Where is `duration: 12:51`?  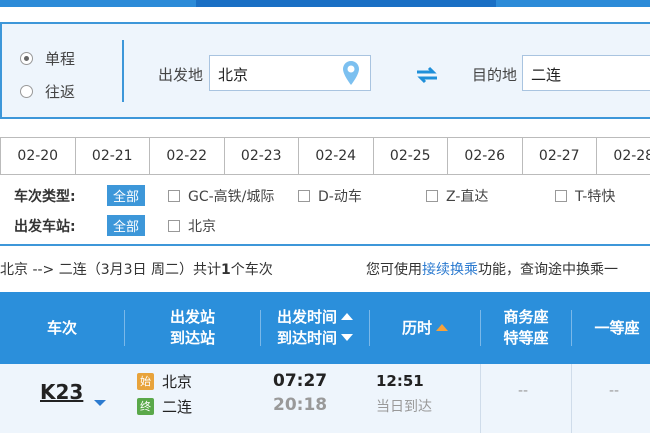
duration: 12:51 is located at coordinates (400, 381).